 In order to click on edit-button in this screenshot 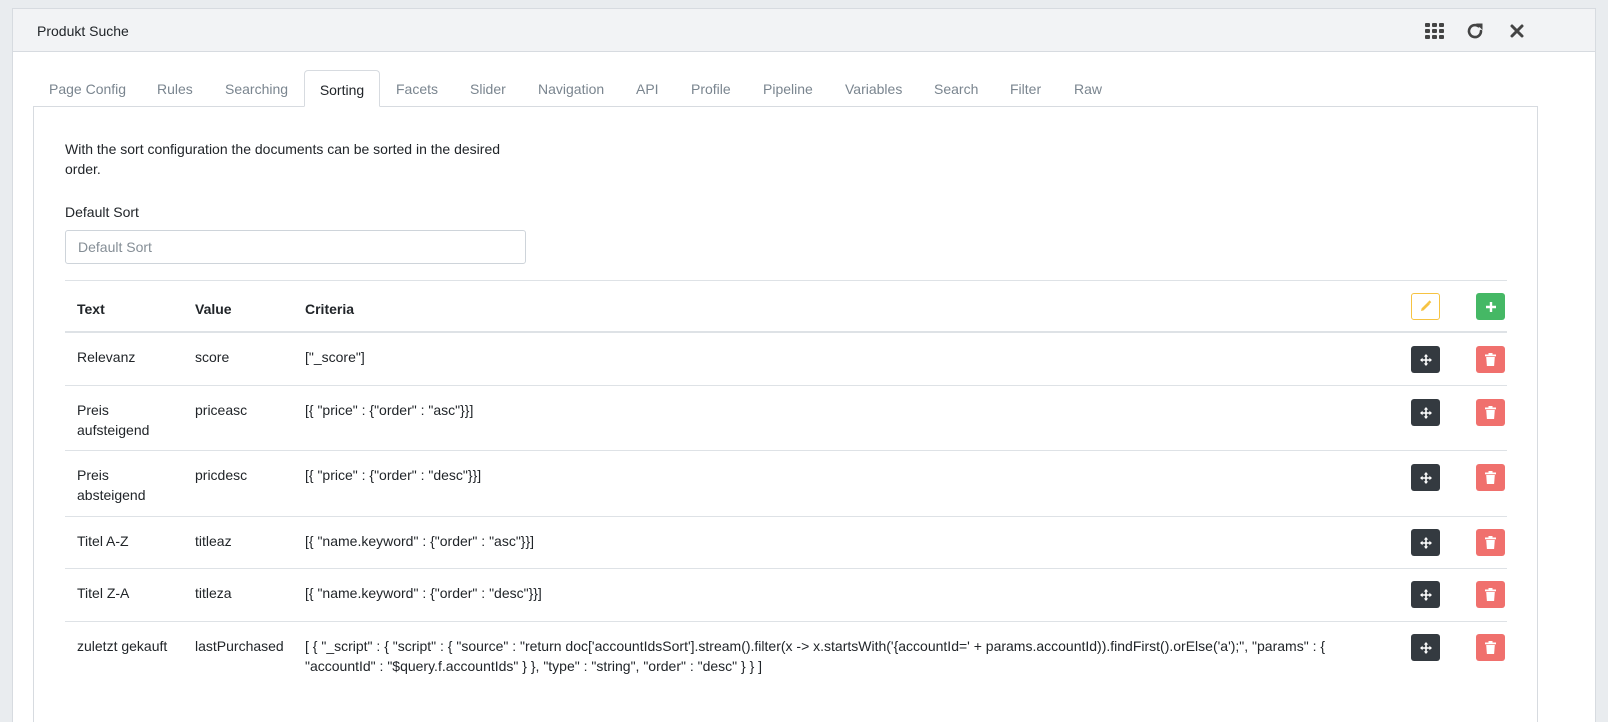, I will do `click(1425, 306)`.